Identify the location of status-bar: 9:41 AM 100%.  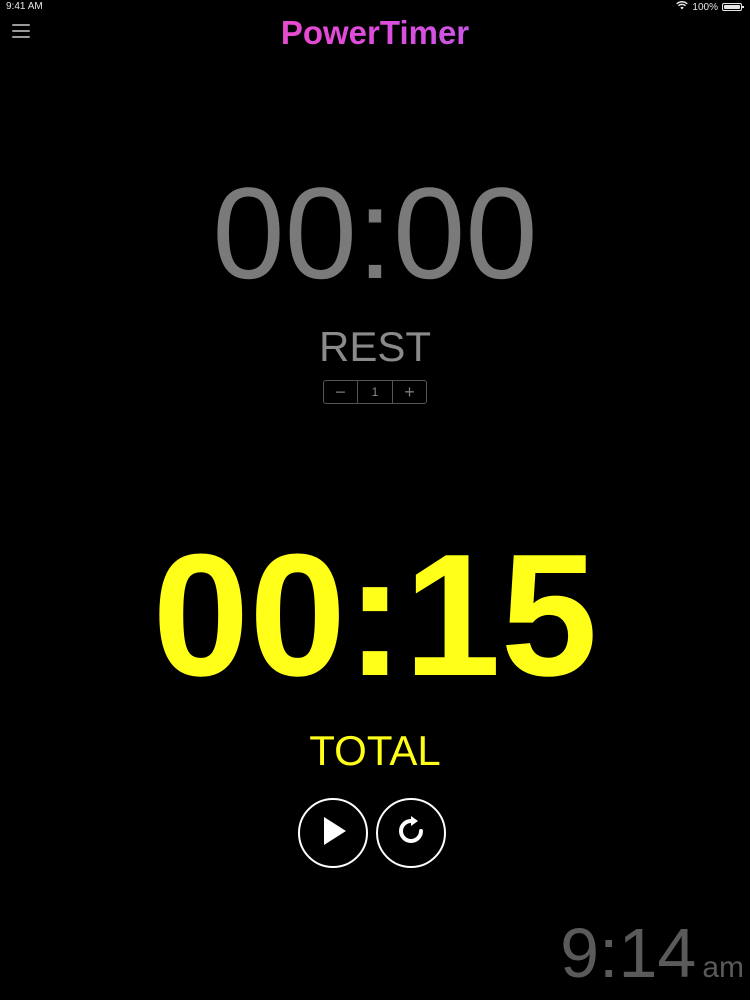
(375, 7).